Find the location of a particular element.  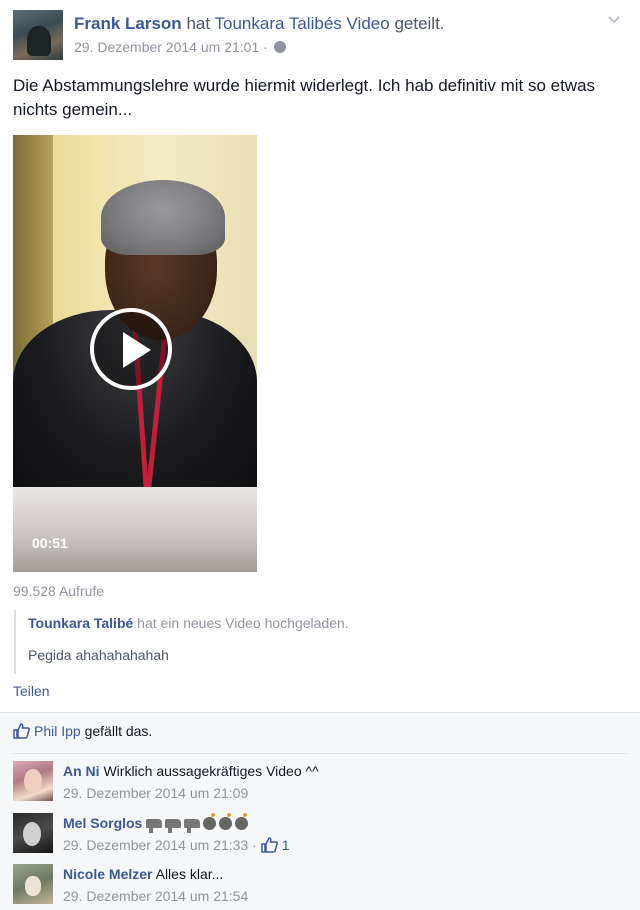

comment-emoji is located at coordinates (198, 823).